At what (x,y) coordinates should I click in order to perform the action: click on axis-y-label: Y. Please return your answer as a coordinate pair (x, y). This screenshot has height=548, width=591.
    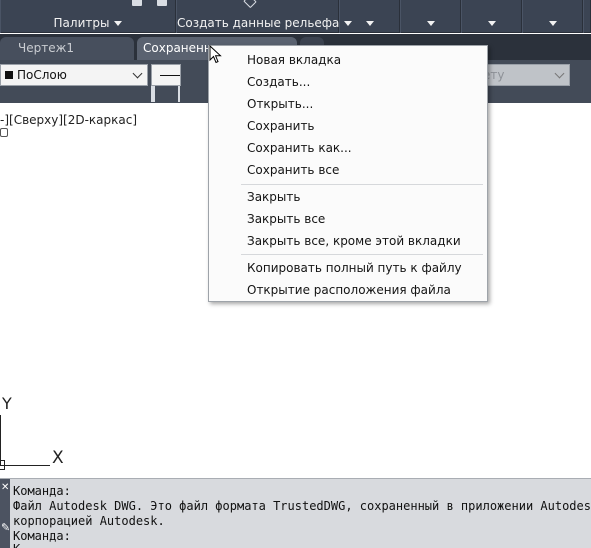
    Looking at the image, I should click on (7, 403).